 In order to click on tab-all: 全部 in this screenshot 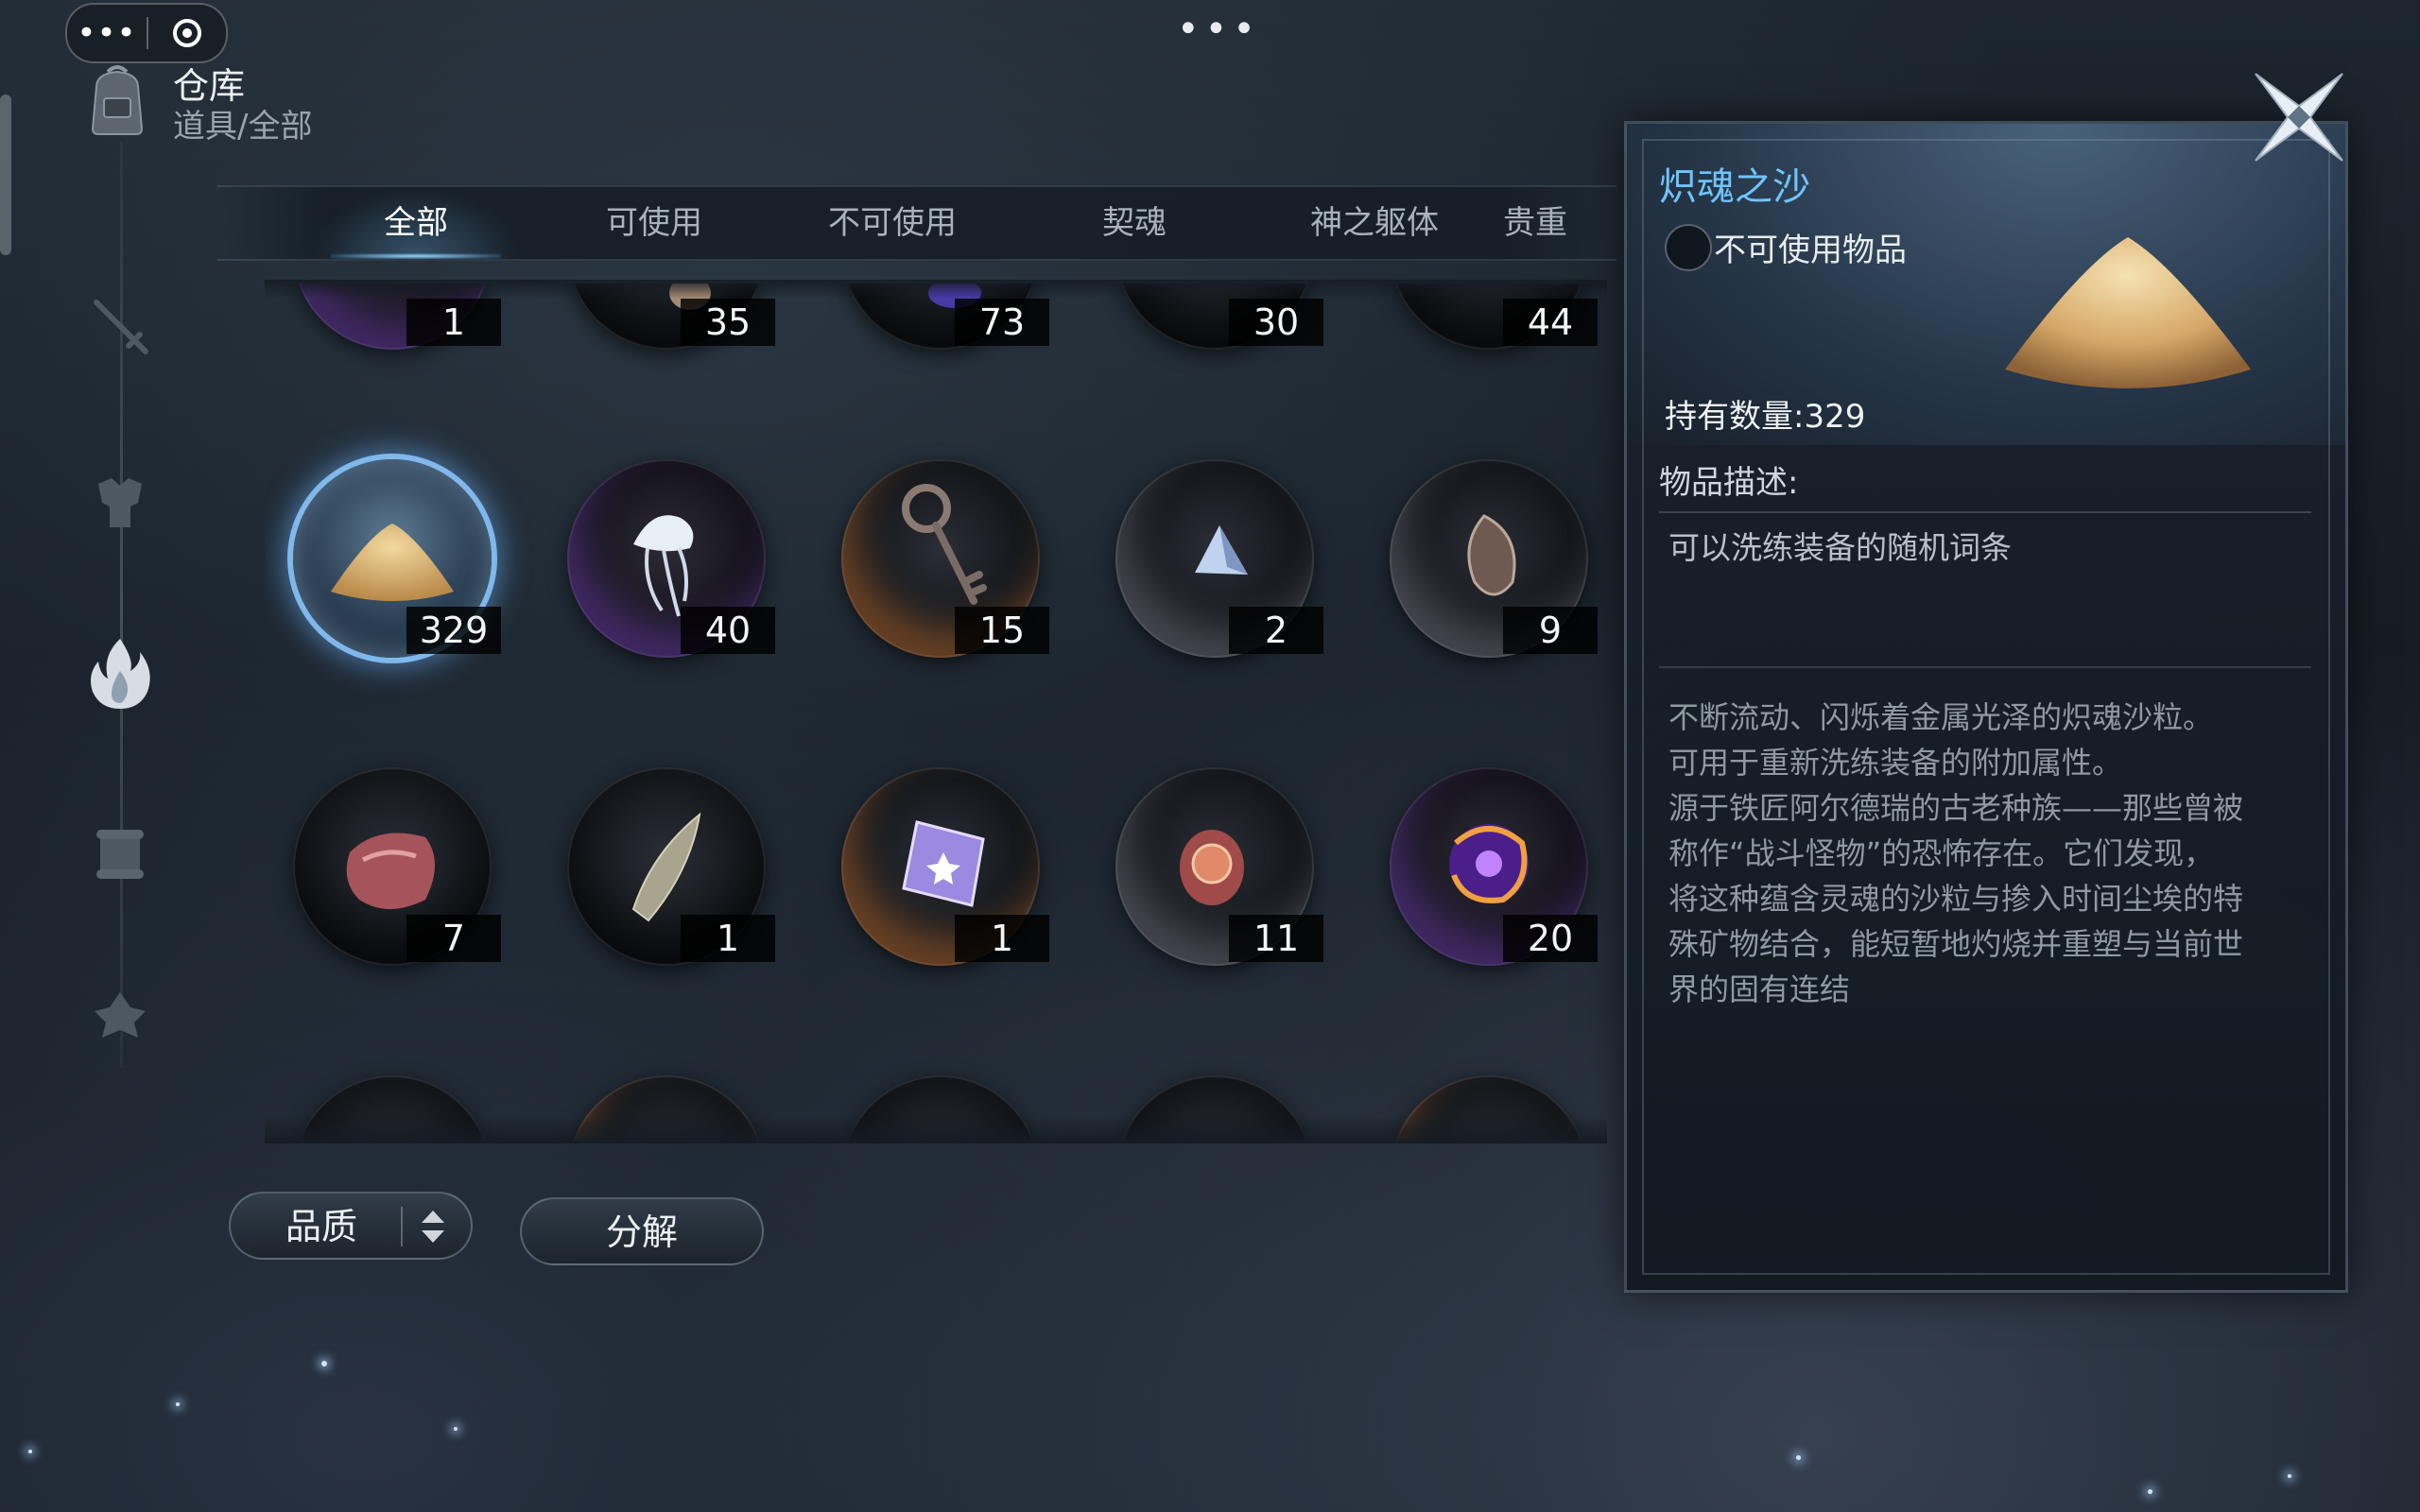, I will do `click(416, 223)`.